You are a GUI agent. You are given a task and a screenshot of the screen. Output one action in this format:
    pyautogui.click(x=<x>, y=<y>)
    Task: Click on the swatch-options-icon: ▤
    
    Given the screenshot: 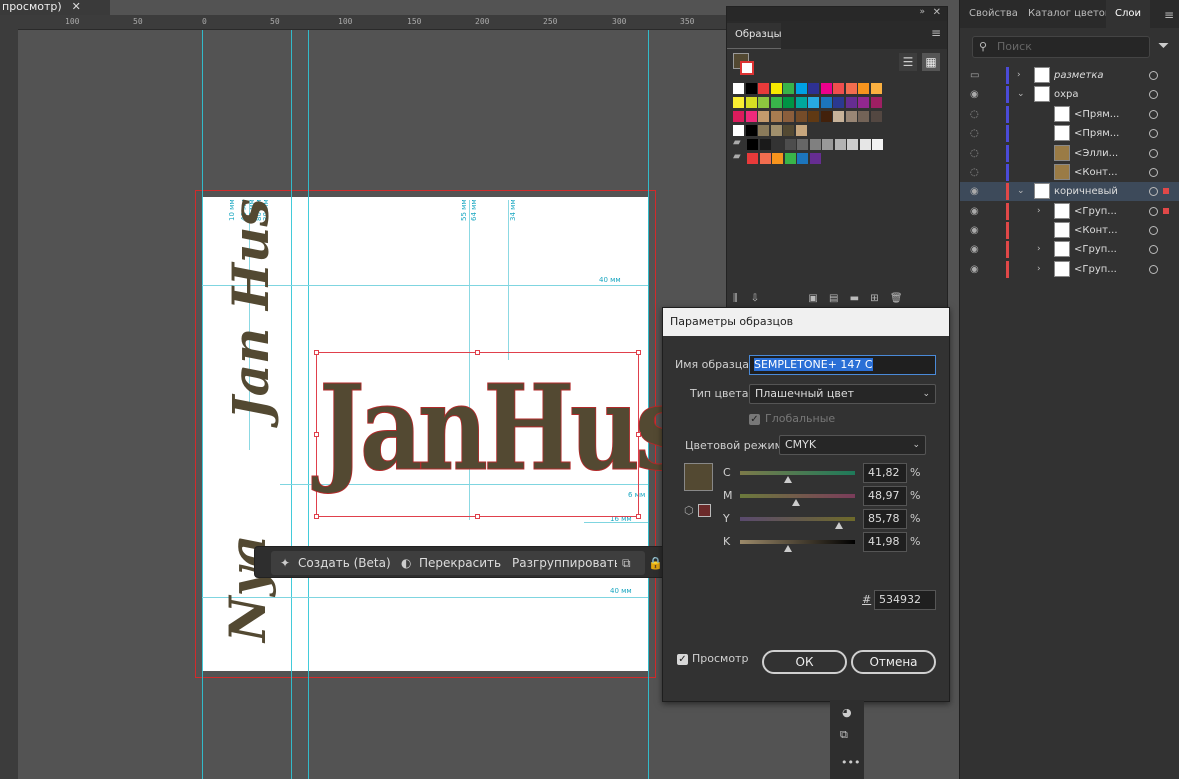 What is the action you would take?
    pyautogui.click(x=833, y=298)
    